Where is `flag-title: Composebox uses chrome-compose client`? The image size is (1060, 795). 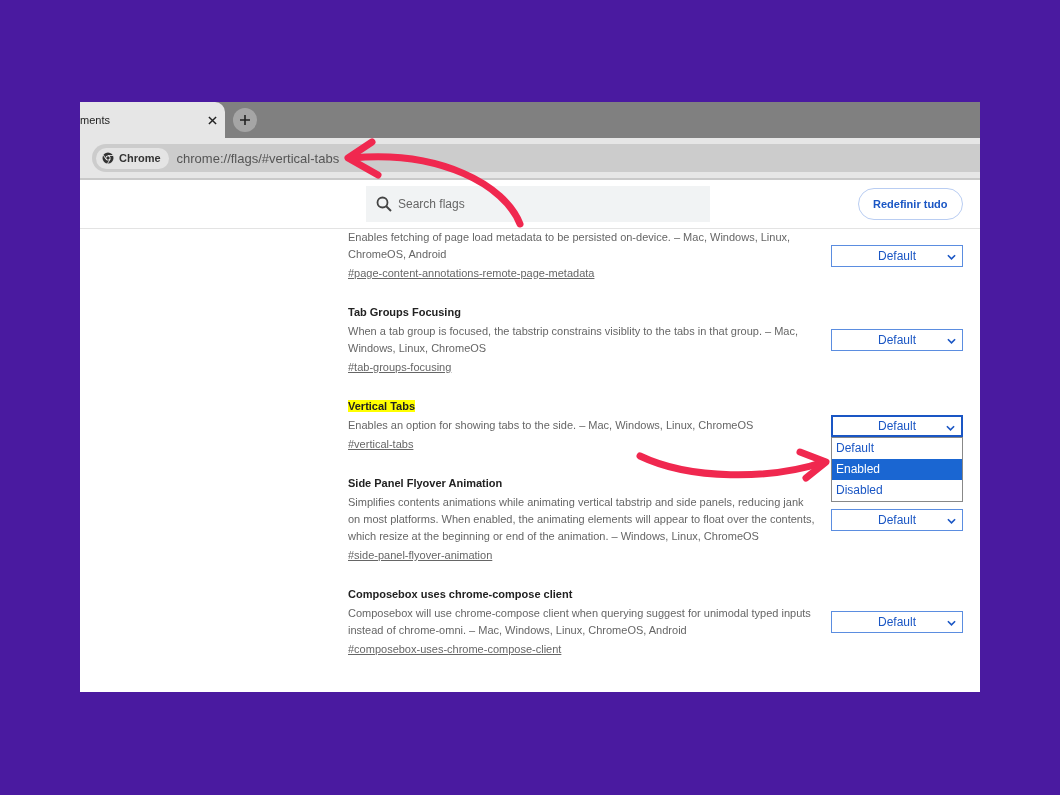 flag-title: Composebox uses chrome-compose client is located at coordinates (460, 594).